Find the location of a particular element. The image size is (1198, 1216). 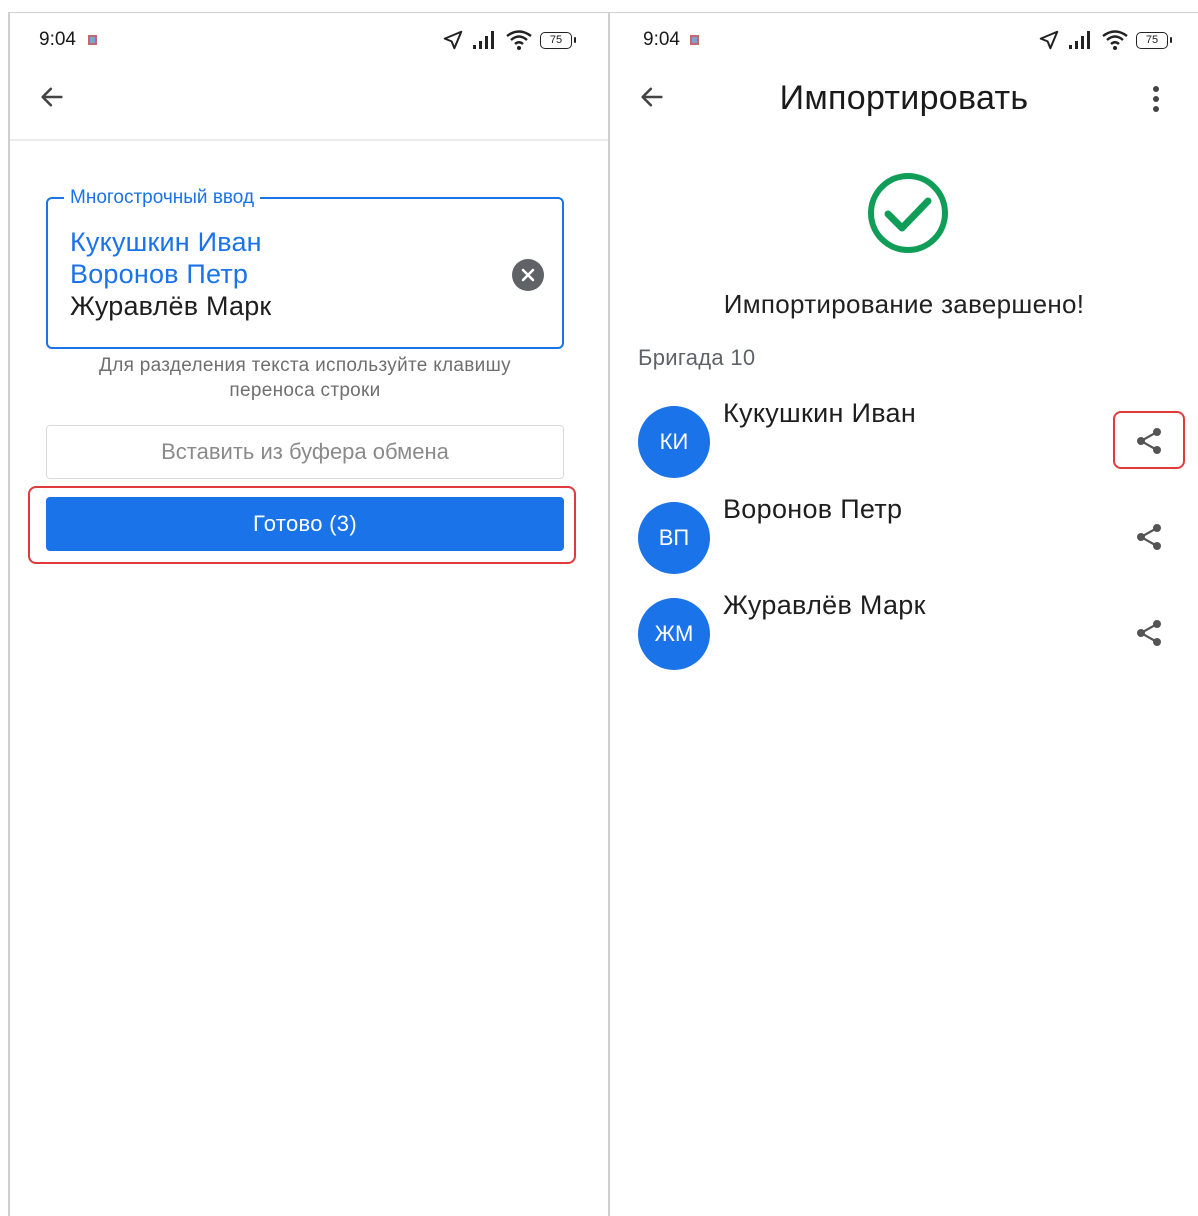

check-circle-icon is located at coordinates (908, 213).